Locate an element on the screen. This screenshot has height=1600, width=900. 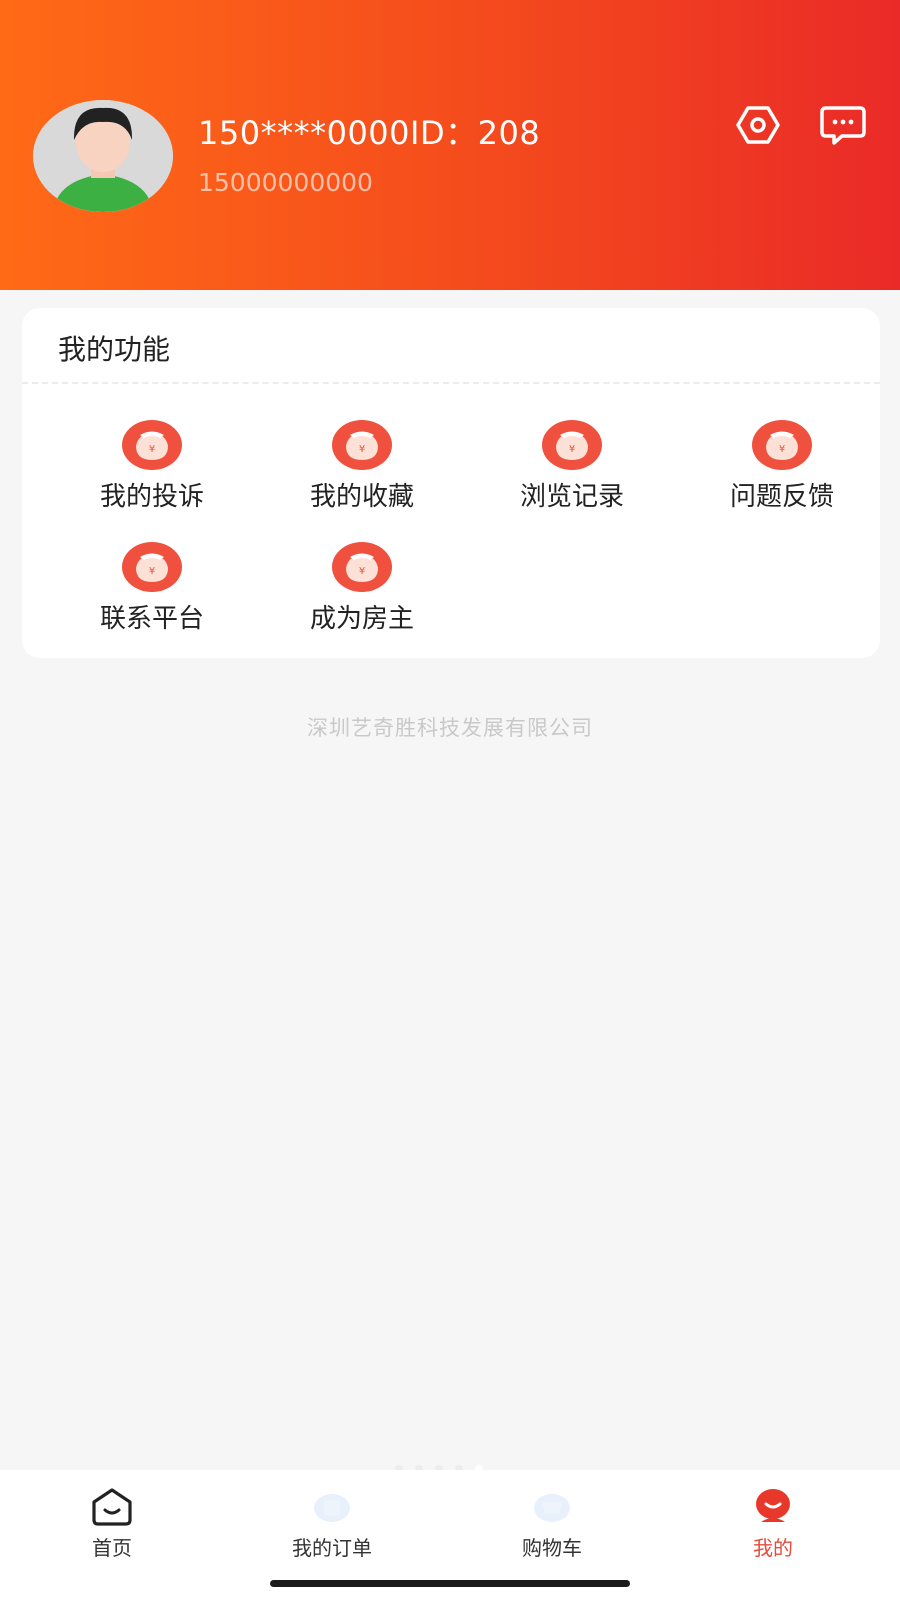
home-indicator is located at coordinates (450, 1583).